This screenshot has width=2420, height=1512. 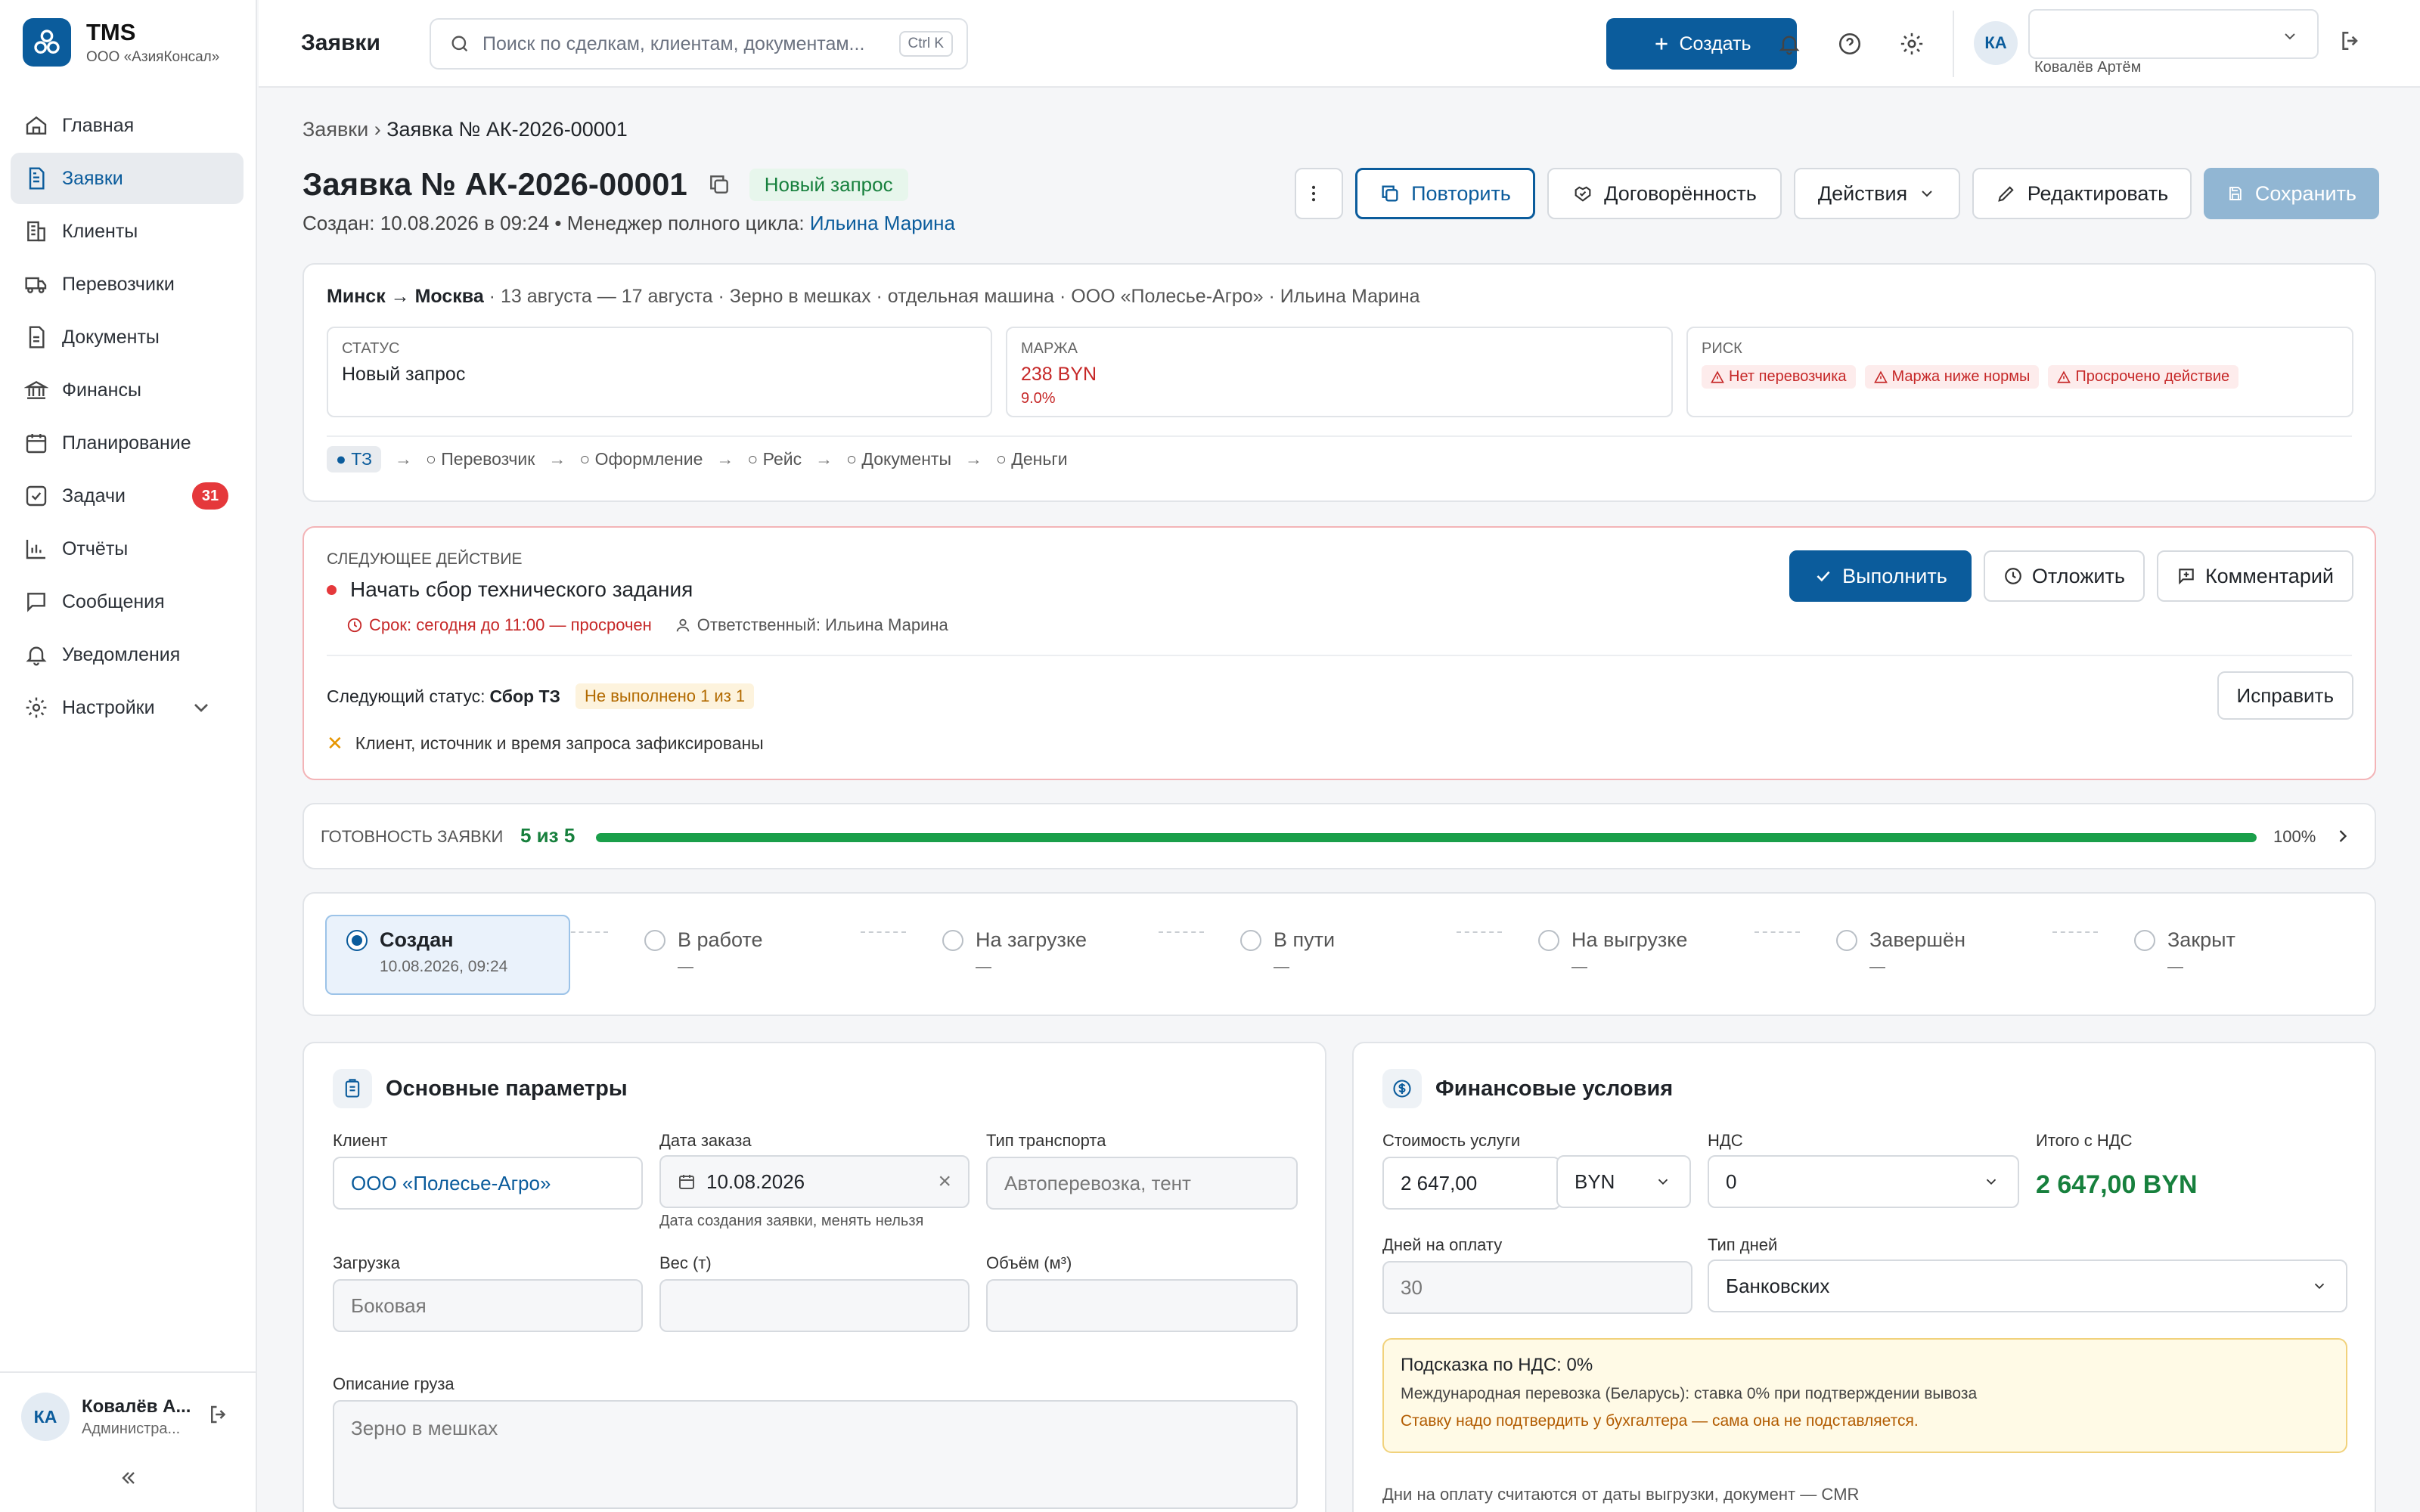 I want to click on flow-step-in-work: В работе —, so click(x=745, y=955).